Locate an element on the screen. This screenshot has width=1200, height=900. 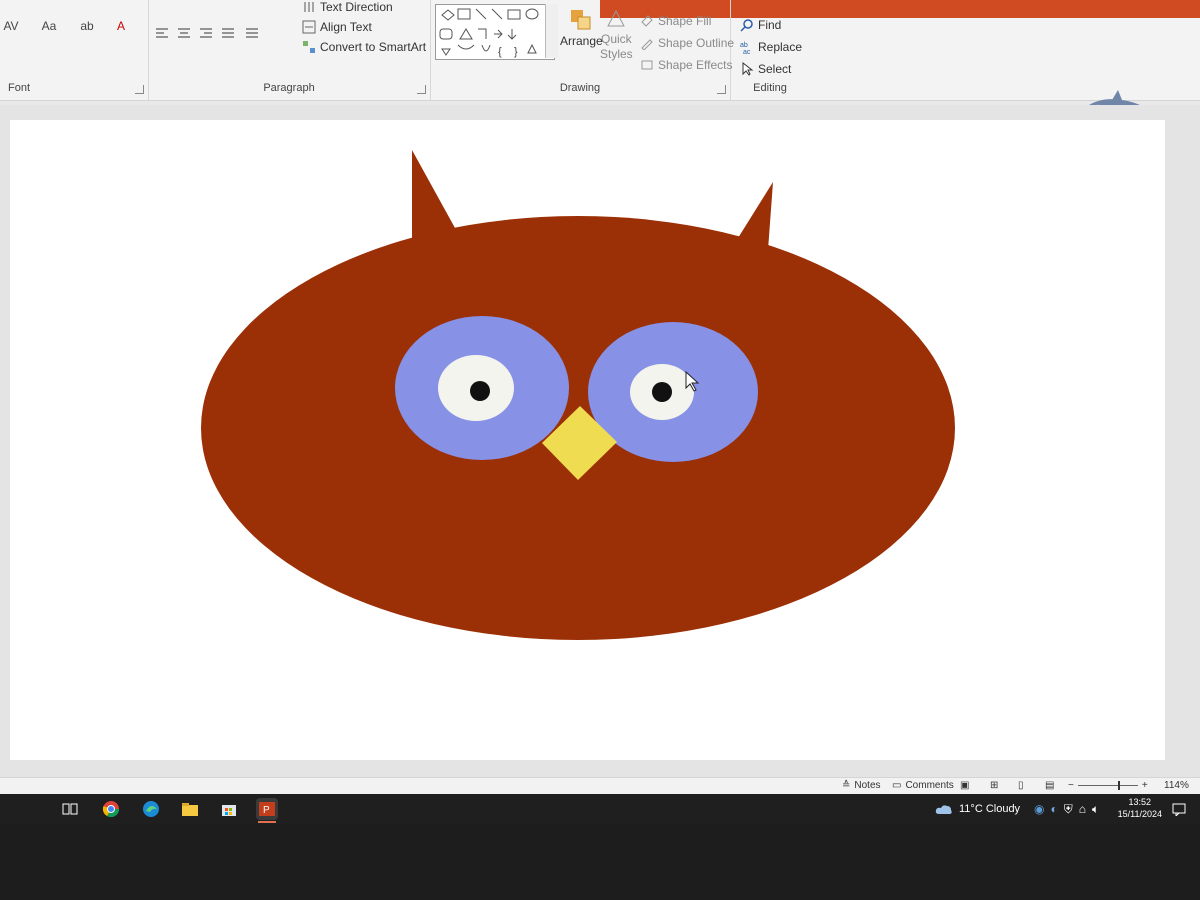
store-button is located at coordinates (229, 809).